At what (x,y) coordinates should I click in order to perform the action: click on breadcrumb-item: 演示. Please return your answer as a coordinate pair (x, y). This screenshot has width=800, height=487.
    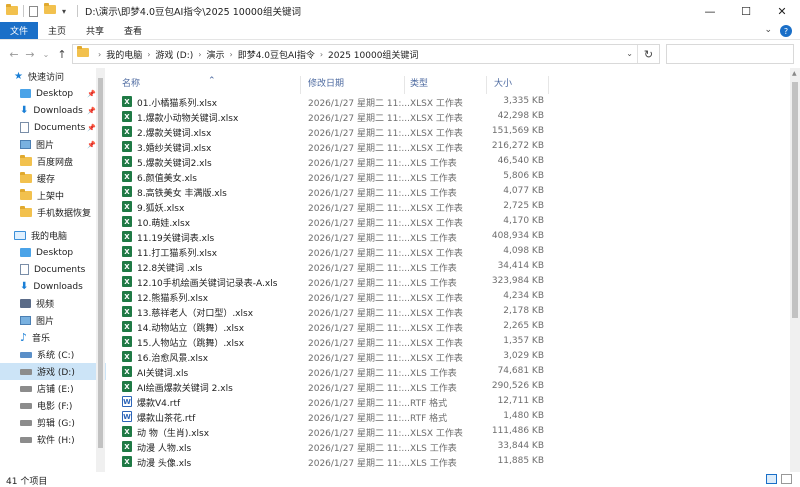
    Looking at the image, I should click on (215, 54).